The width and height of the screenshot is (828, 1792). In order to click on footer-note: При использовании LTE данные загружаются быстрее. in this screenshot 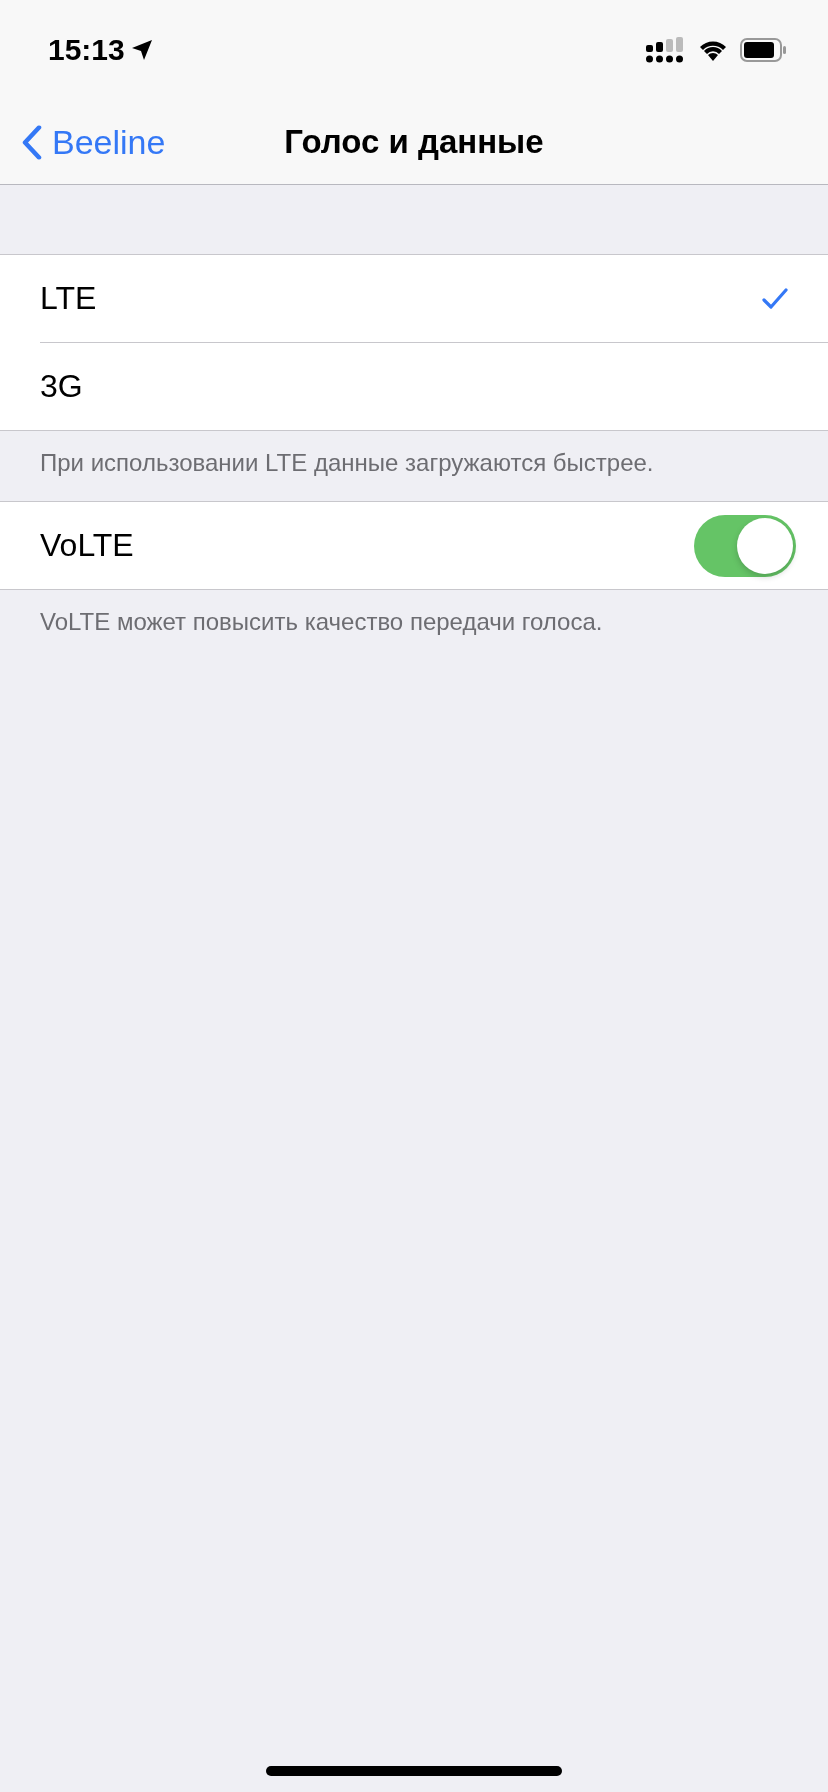, I will do `click(347, 463)`.